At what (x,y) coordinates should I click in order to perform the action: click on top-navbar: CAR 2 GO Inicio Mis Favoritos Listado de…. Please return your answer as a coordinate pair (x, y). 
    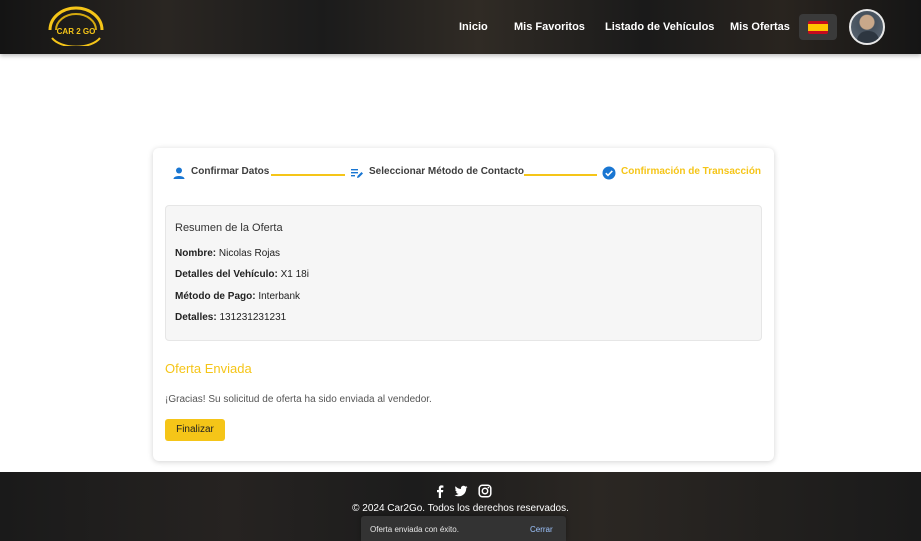
    Looking at the image, I should click on (460, 27).